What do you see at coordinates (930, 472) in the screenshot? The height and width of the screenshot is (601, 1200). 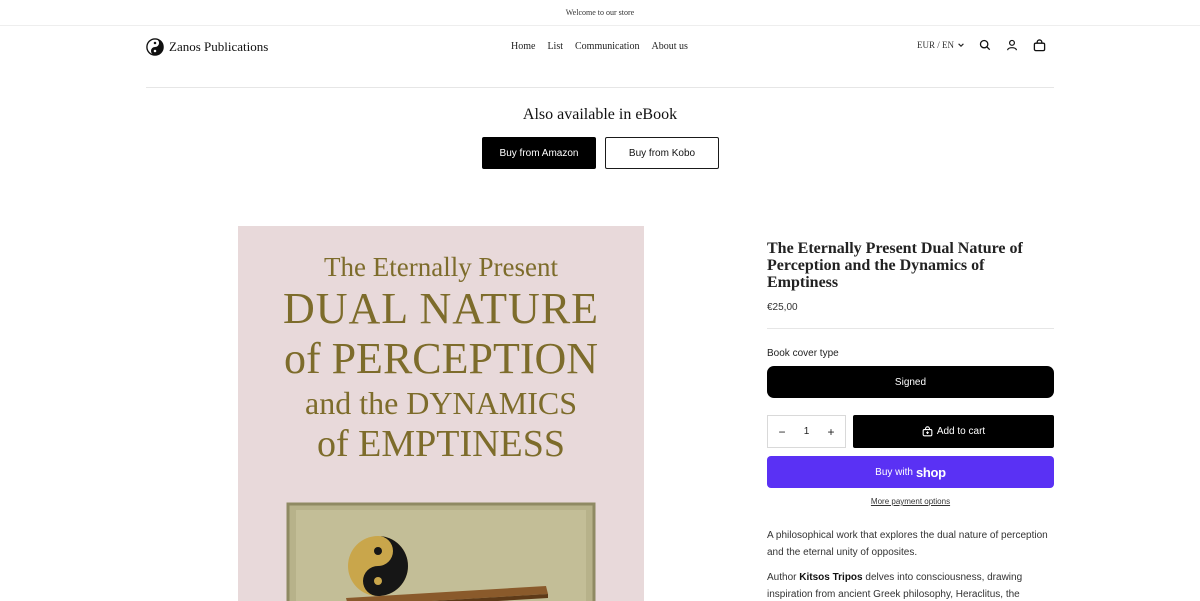 I see `shop-logo: shop` at bounding box center [930, 472].